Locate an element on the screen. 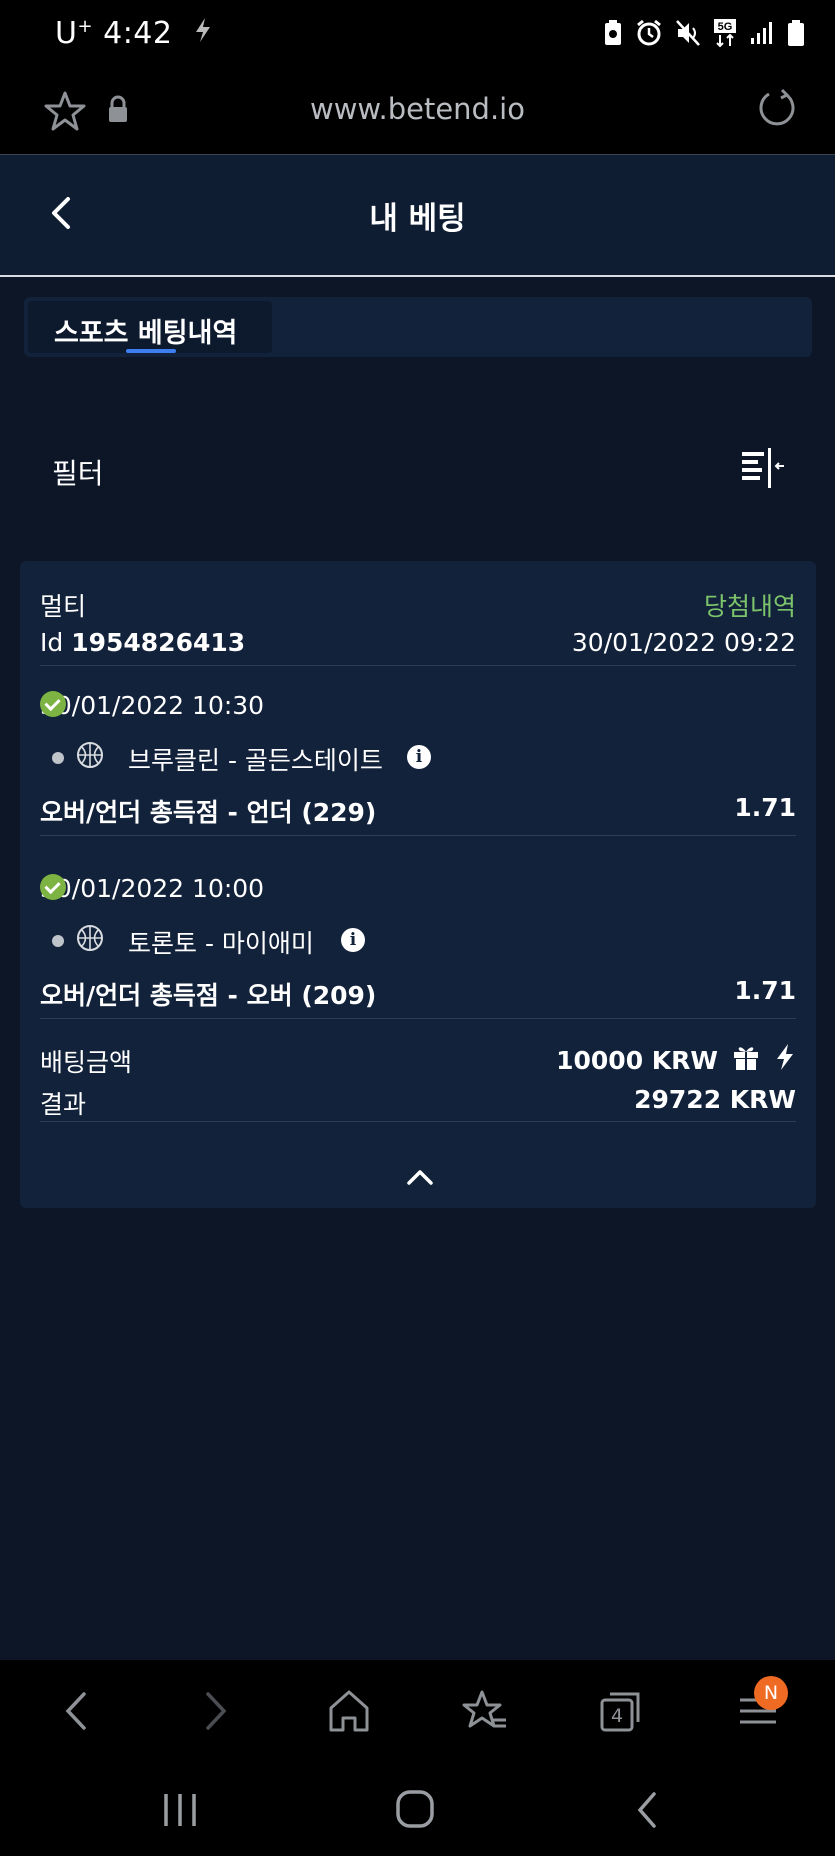  browser-toolbar: www.betend.io is located at coordinates (417, 113).